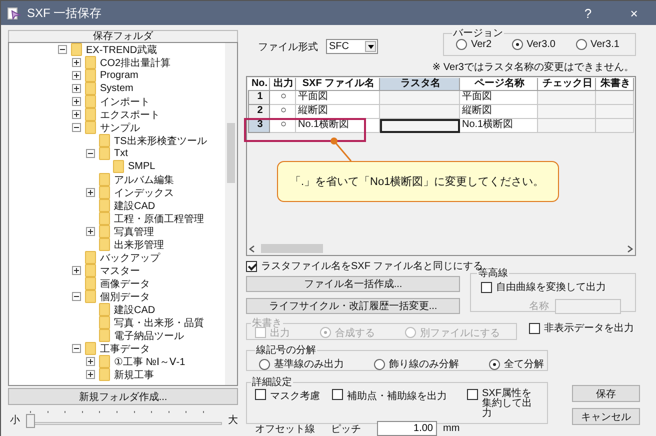 The width and height of the screenshot is (656, 436). Describe the element at coordinates (259, 126) in the screenshot. I see `row-number: 3` at that location.